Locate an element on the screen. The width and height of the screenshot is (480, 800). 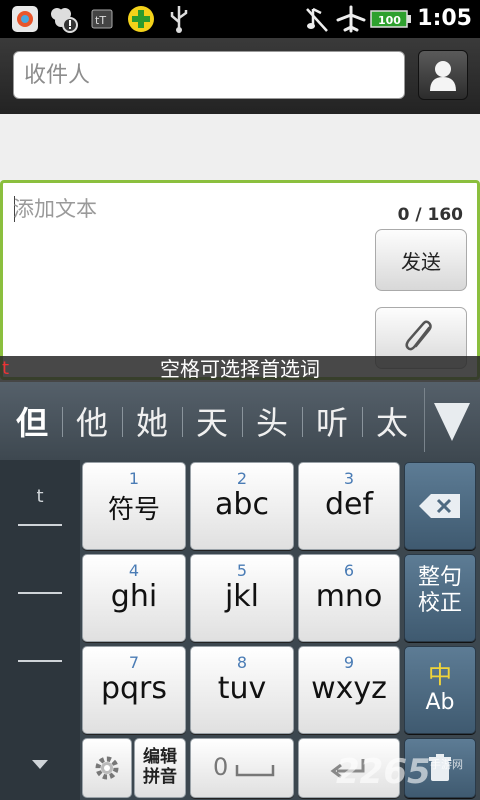
key-2: 2 abc is located at coordinates (242, 506).